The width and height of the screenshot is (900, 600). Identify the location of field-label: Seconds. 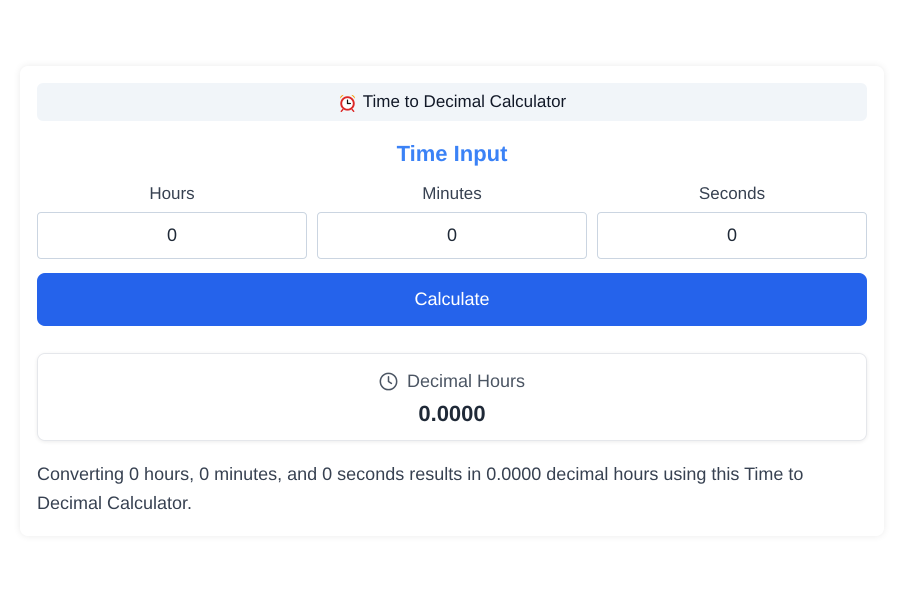
(732, 194).